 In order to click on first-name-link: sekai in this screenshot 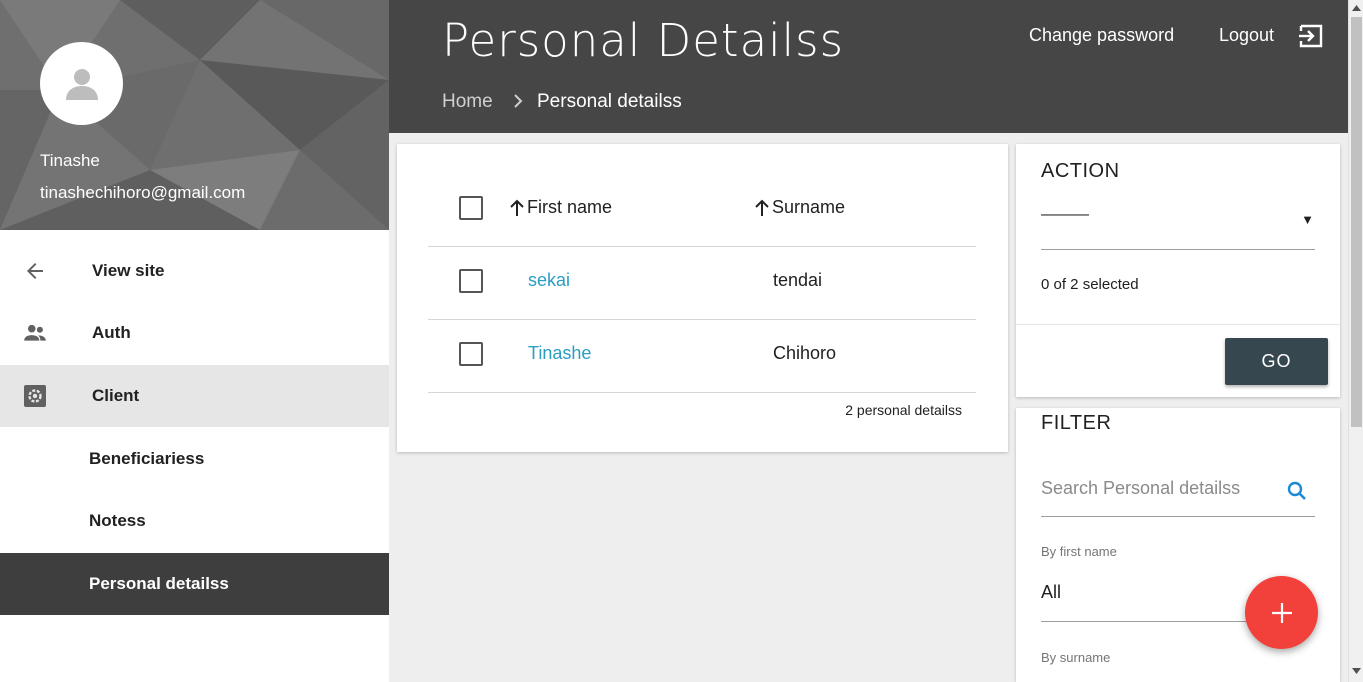, I will do `click(549, 280)`.